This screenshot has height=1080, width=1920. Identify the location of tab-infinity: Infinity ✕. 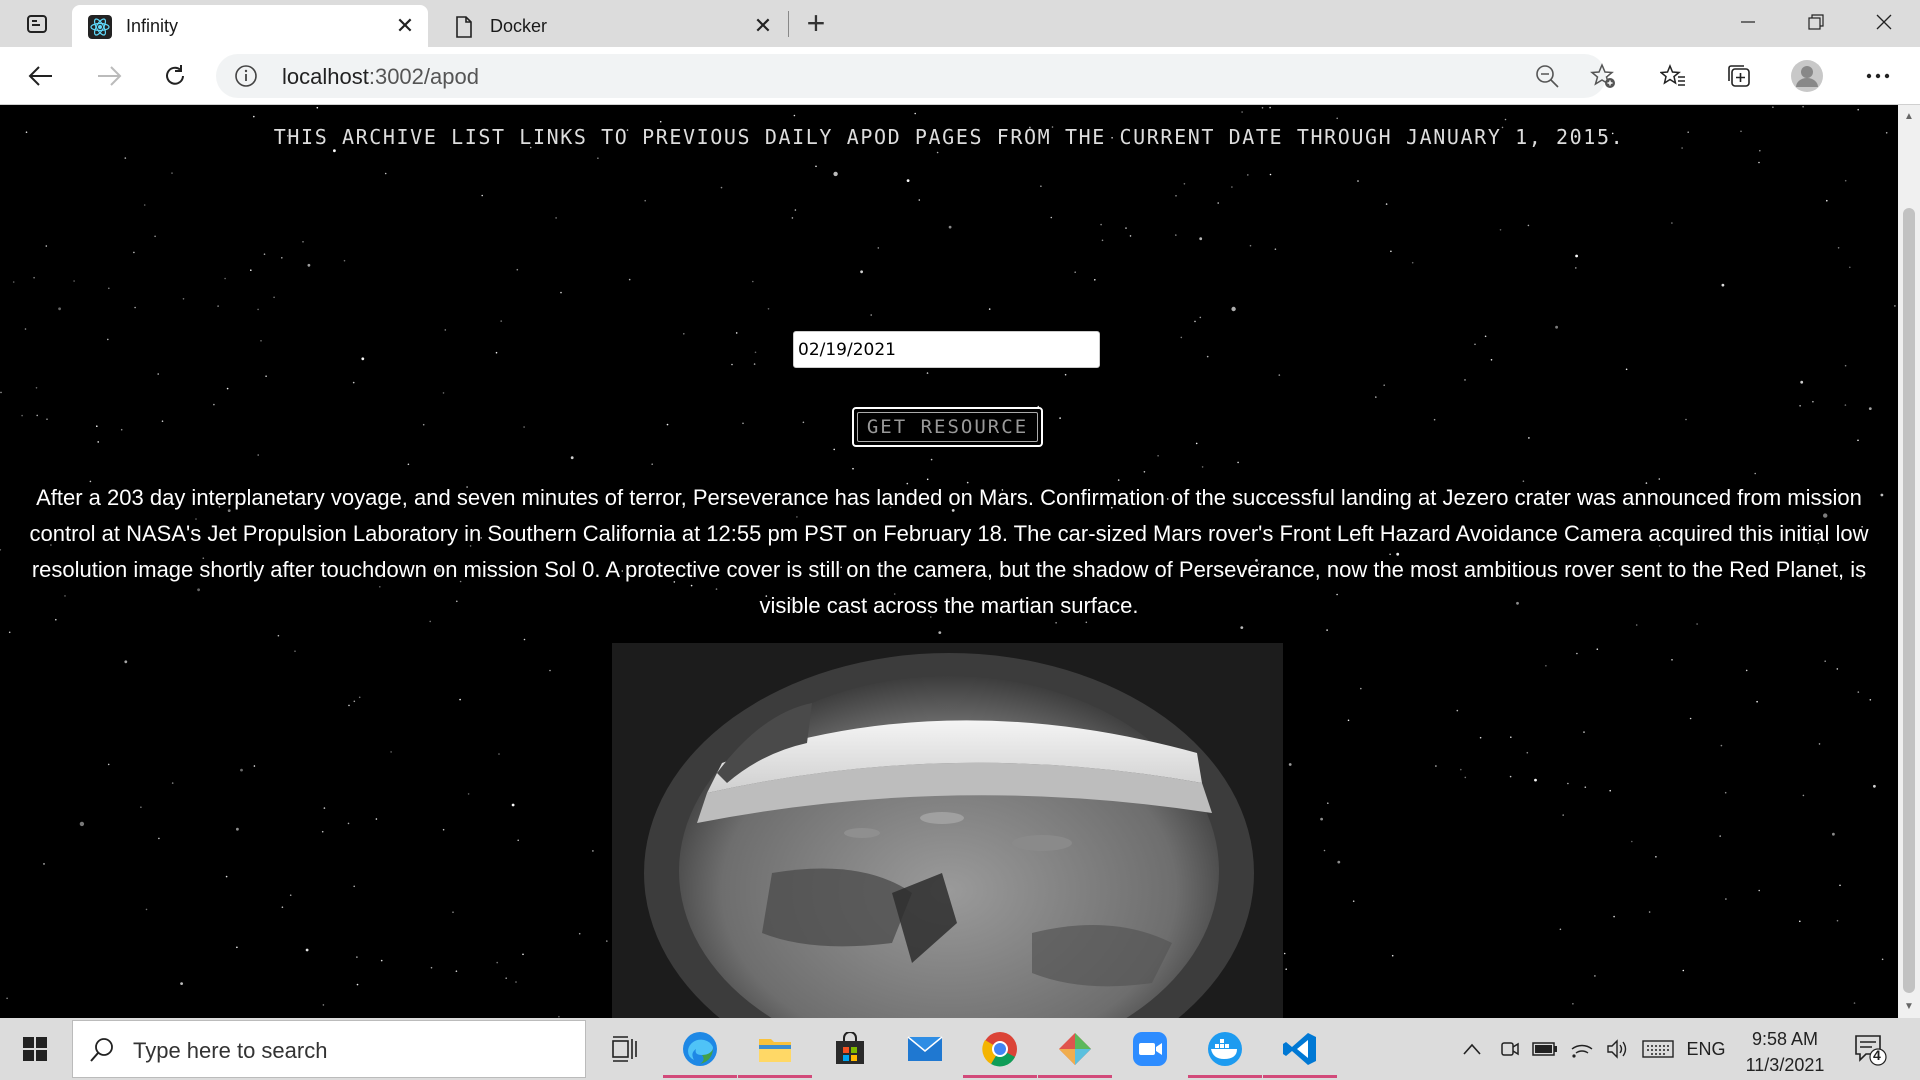
(250, 26).